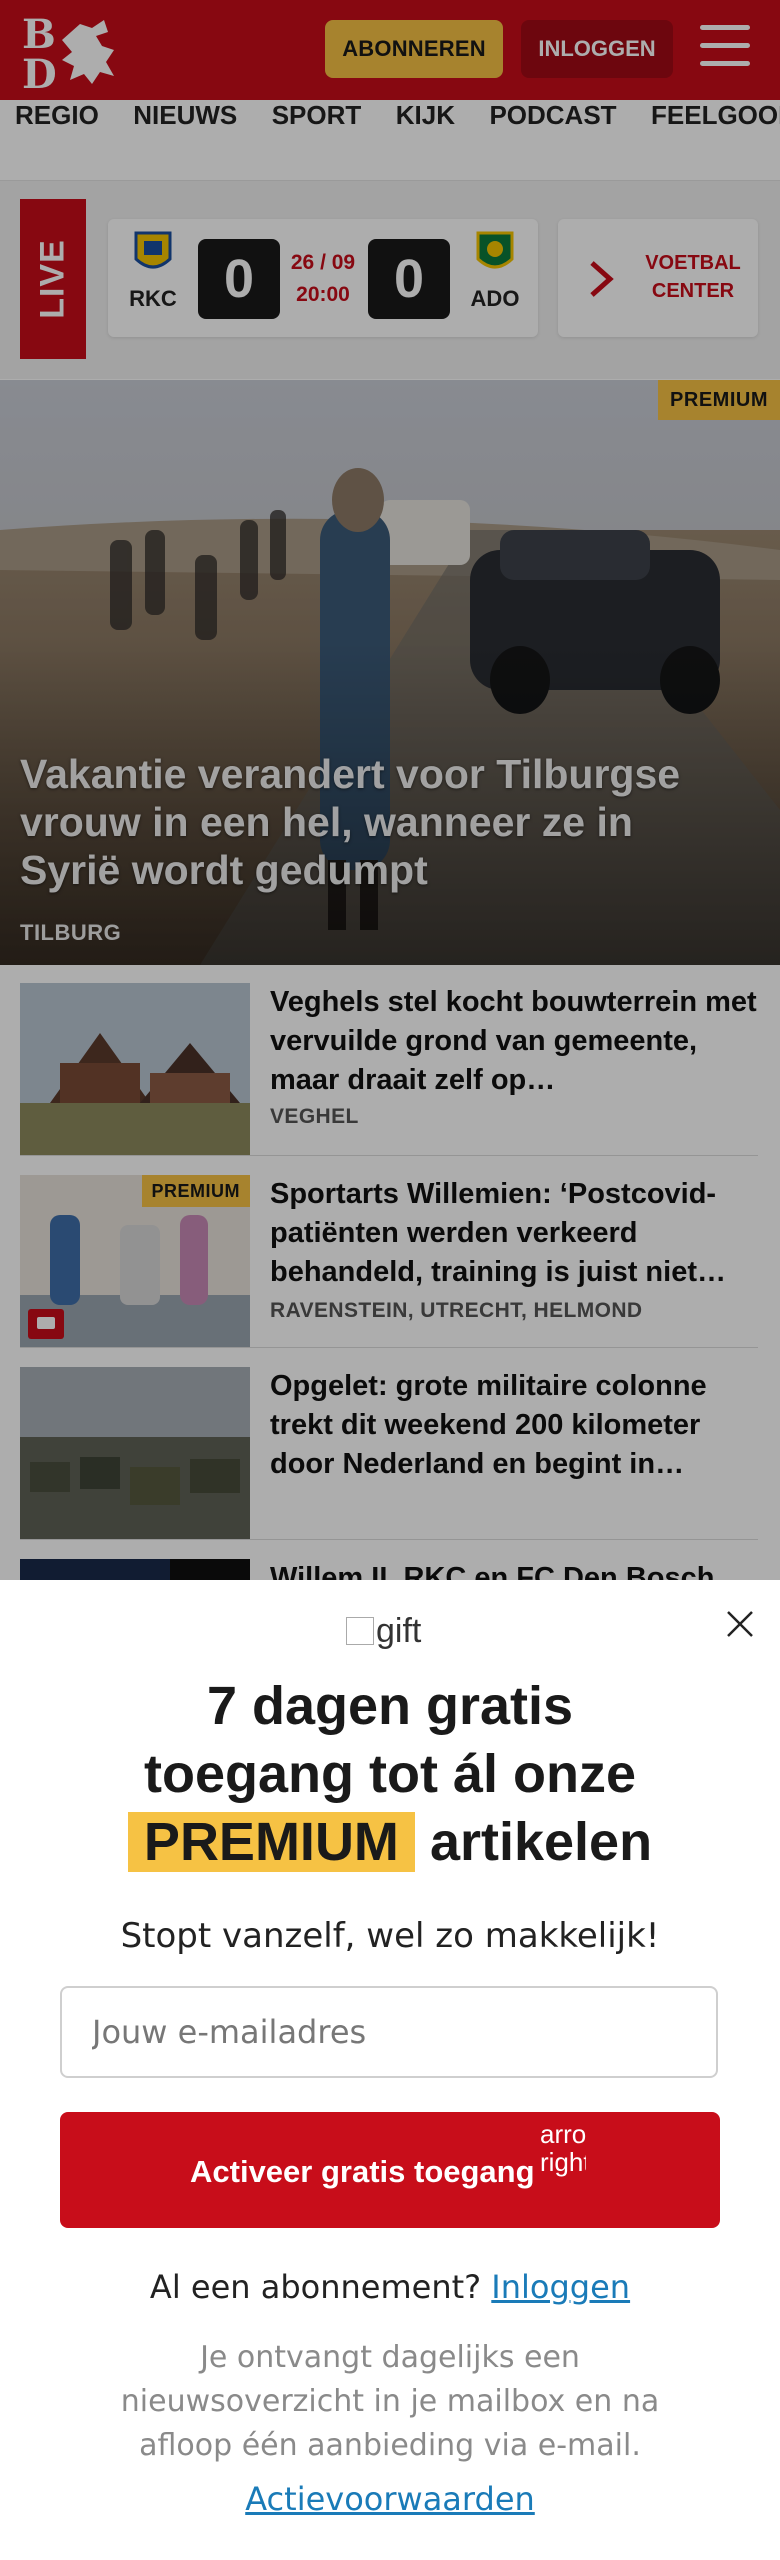 The image size is (780, 2560). Describe the element at coordinates (740, 1624) in the screenshot. I see `close-icon` at that location.